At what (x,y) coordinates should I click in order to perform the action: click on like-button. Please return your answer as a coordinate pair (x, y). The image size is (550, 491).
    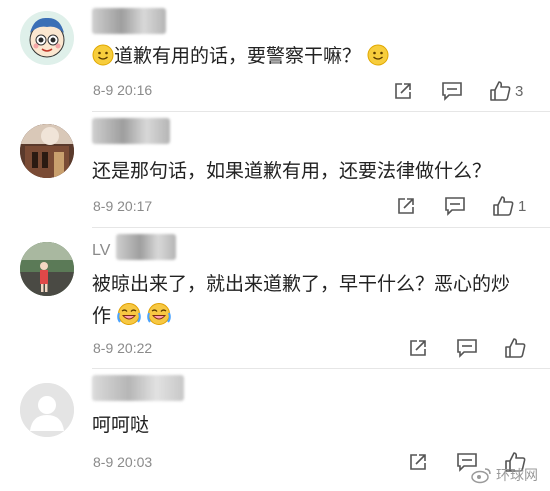
    Looking at the image, I should click on (515, 348).